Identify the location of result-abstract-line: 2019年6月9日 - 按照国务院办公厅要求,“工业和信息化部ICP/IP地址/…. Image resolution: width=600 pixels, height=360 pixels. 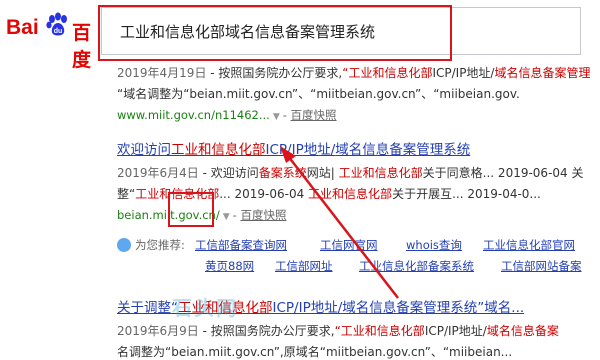
(338, 331).